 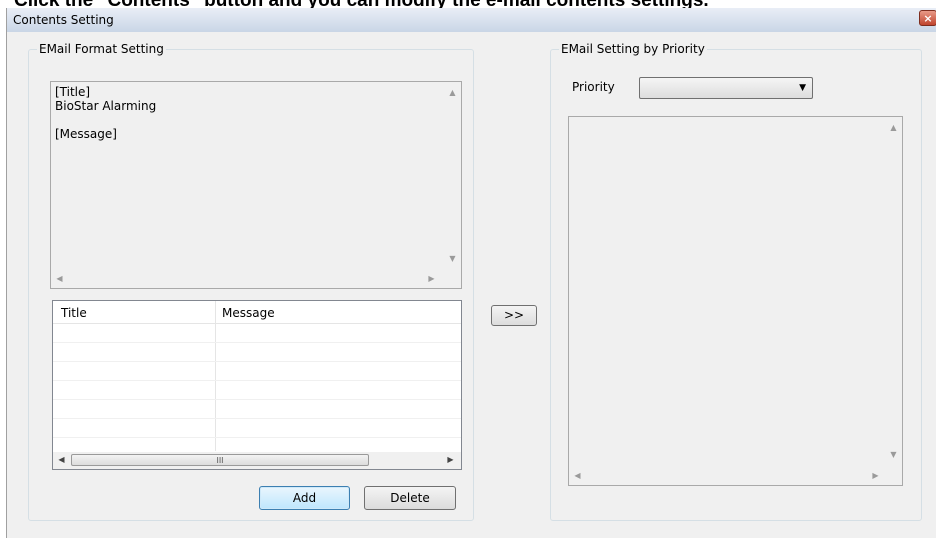 What do you see at coordinates (727, 476) in the screenshot?
I see `priority-horizontal-scrollbar: ◀ ▶` at bounding box center [727, 476].